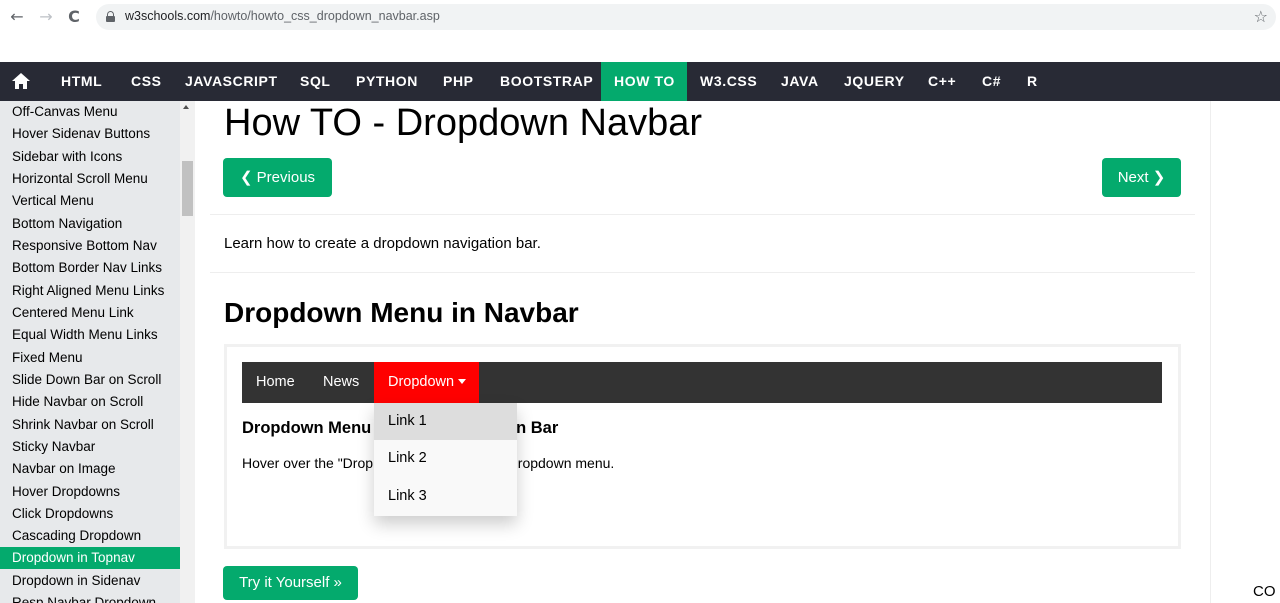 Image resolution: width=1280 pixels, height=603 pixels. I want to click on forward-arrow-icon: →, so click(46, 17).